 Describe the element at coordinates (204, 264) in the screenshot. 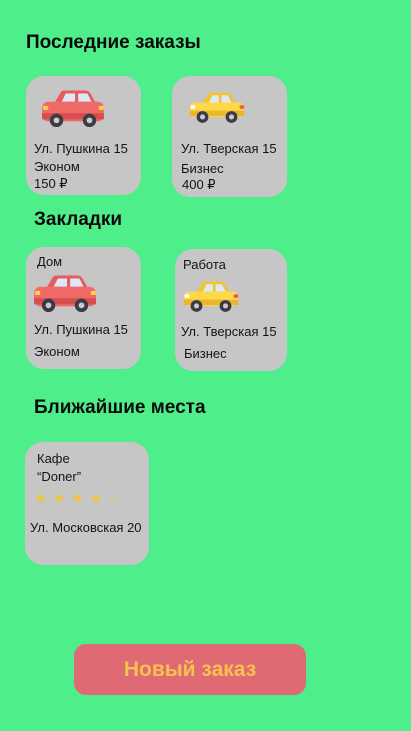

I see `bookmark-name: Работа` at that location.